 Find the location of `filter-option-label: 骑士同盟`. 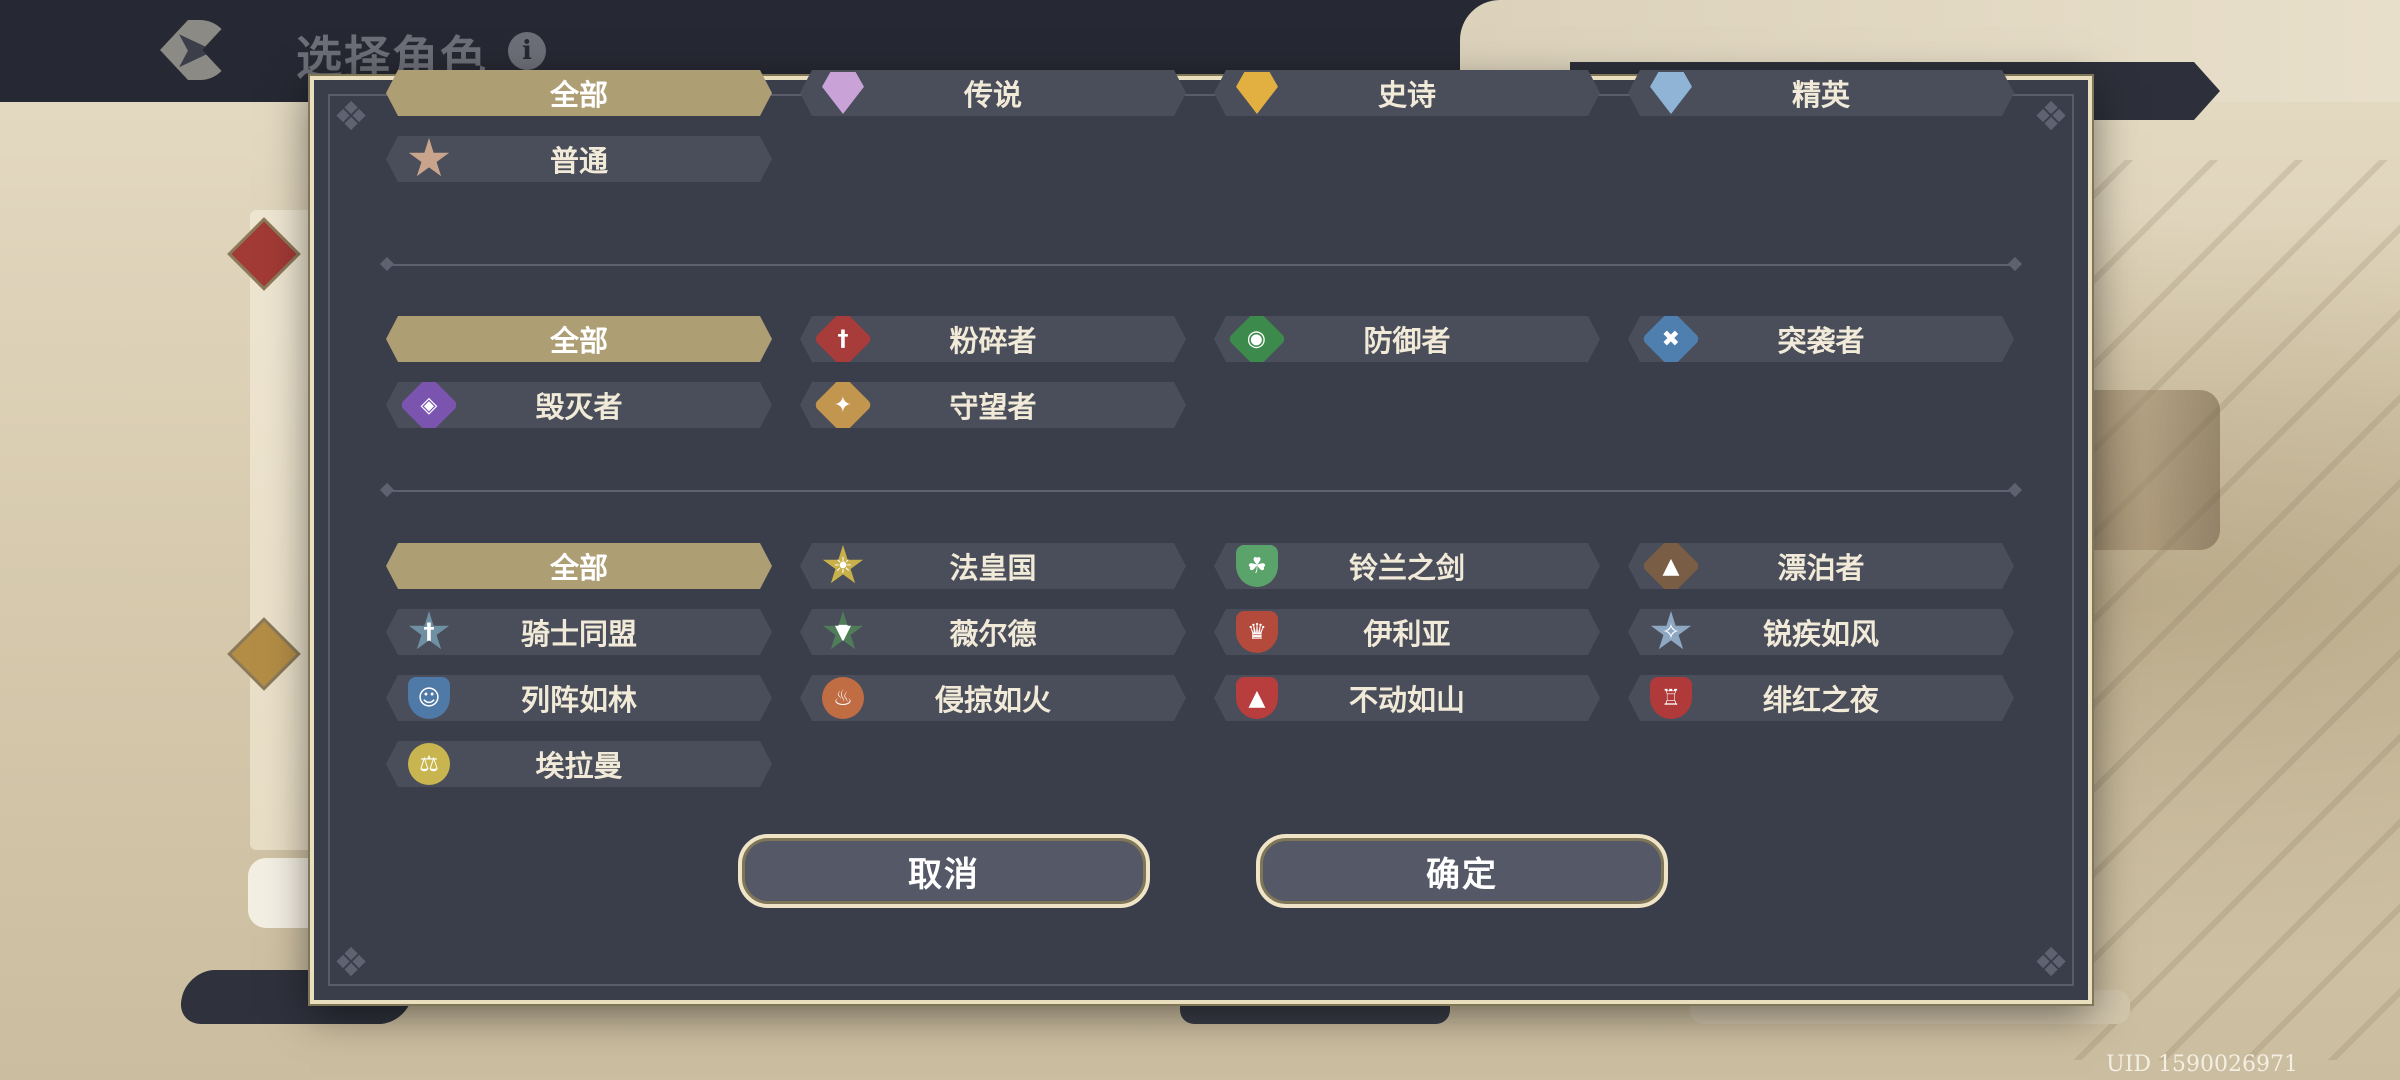

filter-option-label: 骑士同盟 is located at coordinates (578, 634).